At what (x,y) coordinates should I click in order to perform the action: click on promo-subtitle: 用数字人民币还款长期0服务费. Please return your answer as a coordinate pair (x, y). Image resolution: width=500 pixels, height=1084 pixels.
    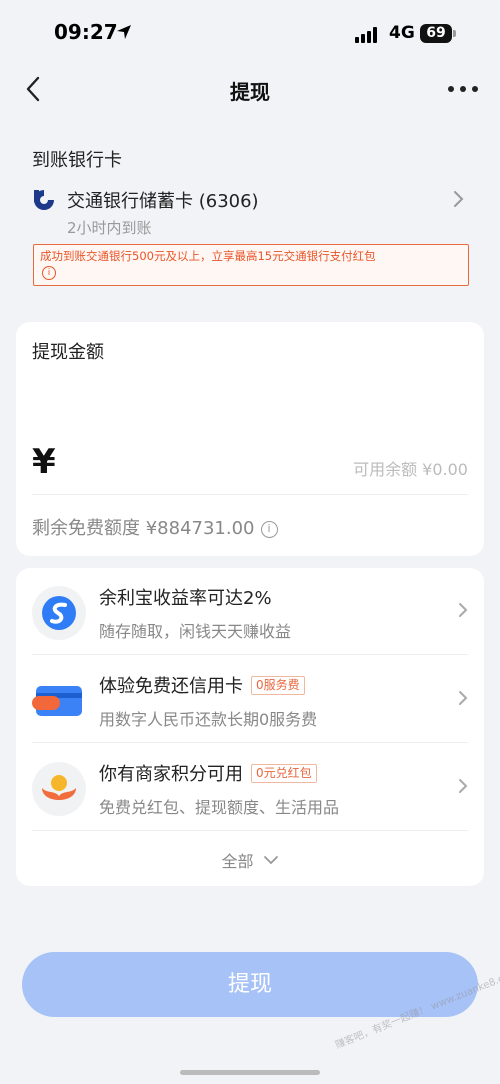
    Looking at the image, I should click on (208, 719).